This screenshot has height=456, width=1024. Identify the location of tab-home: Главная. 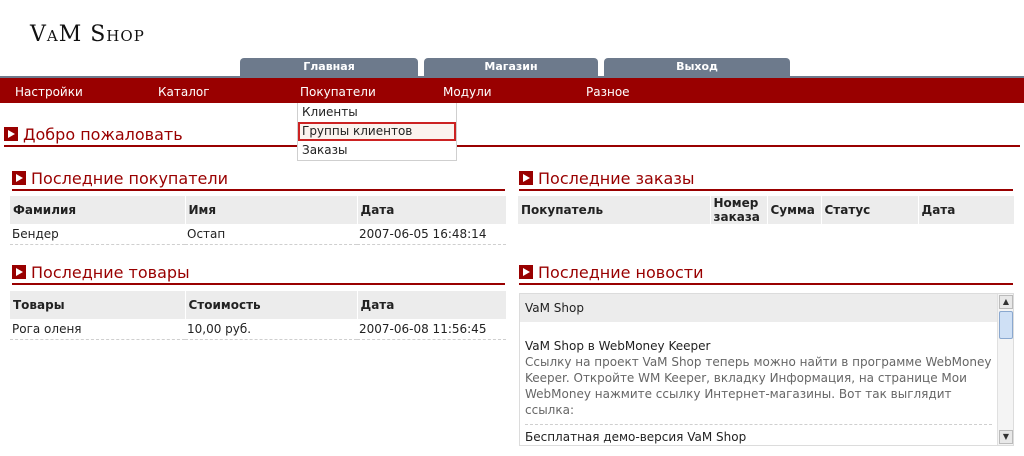
(329, 67).